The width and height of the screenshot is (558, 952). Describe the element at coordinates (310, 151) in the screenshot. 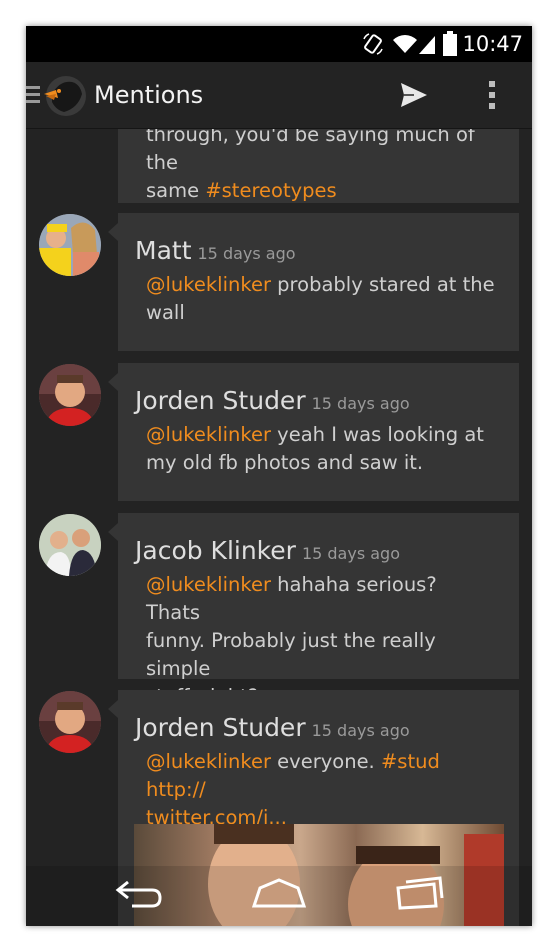

I see `text-fragment: through, you'd be saying much of the` at that location.